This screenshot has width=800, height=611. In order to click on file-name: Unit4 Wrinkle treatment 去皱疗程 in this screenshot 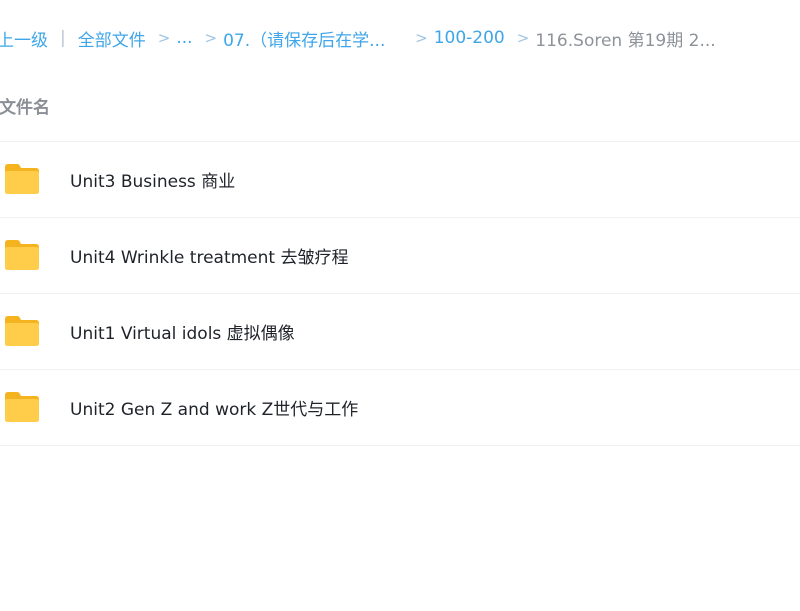, I will do `click(209, 255)`.